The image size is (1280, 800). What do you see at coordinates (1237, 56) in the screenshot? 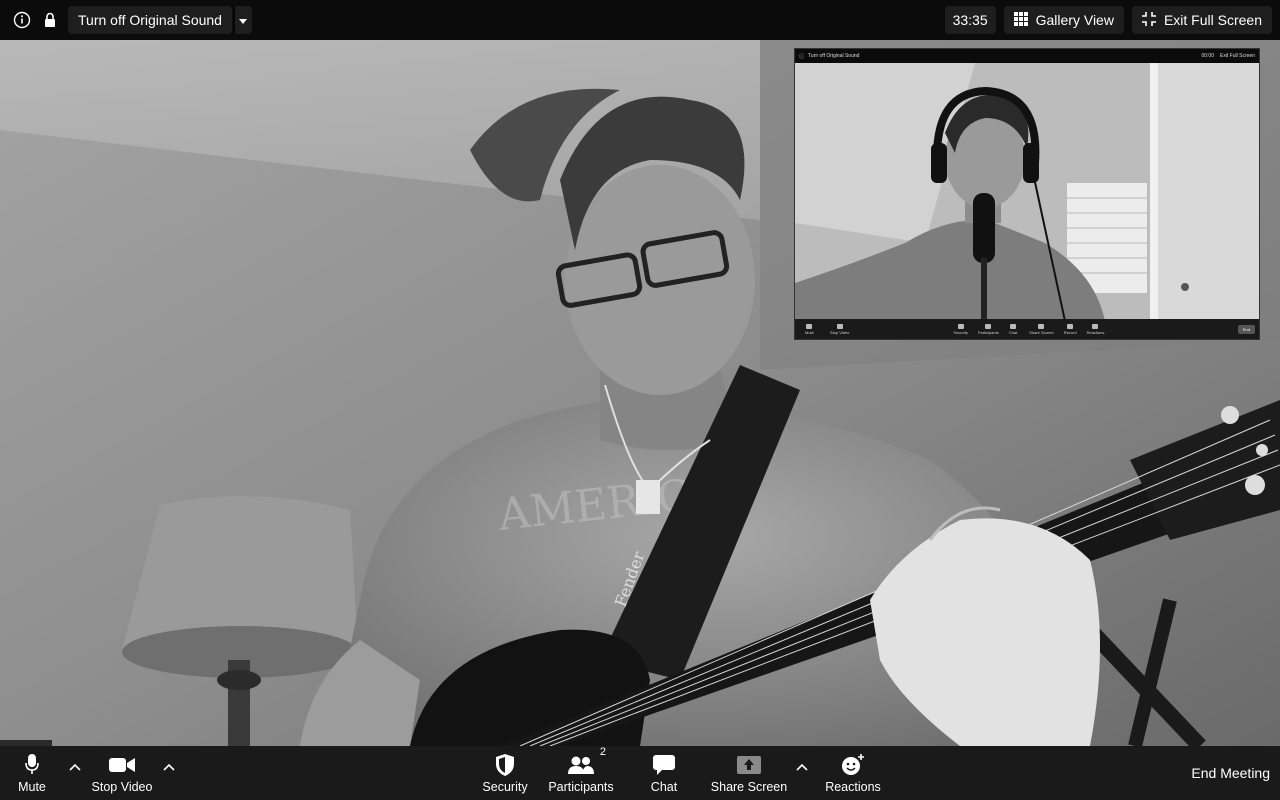
I see `self-view-exit-full-screen: Exit Full Screen` at bounding box center [1237, 56].